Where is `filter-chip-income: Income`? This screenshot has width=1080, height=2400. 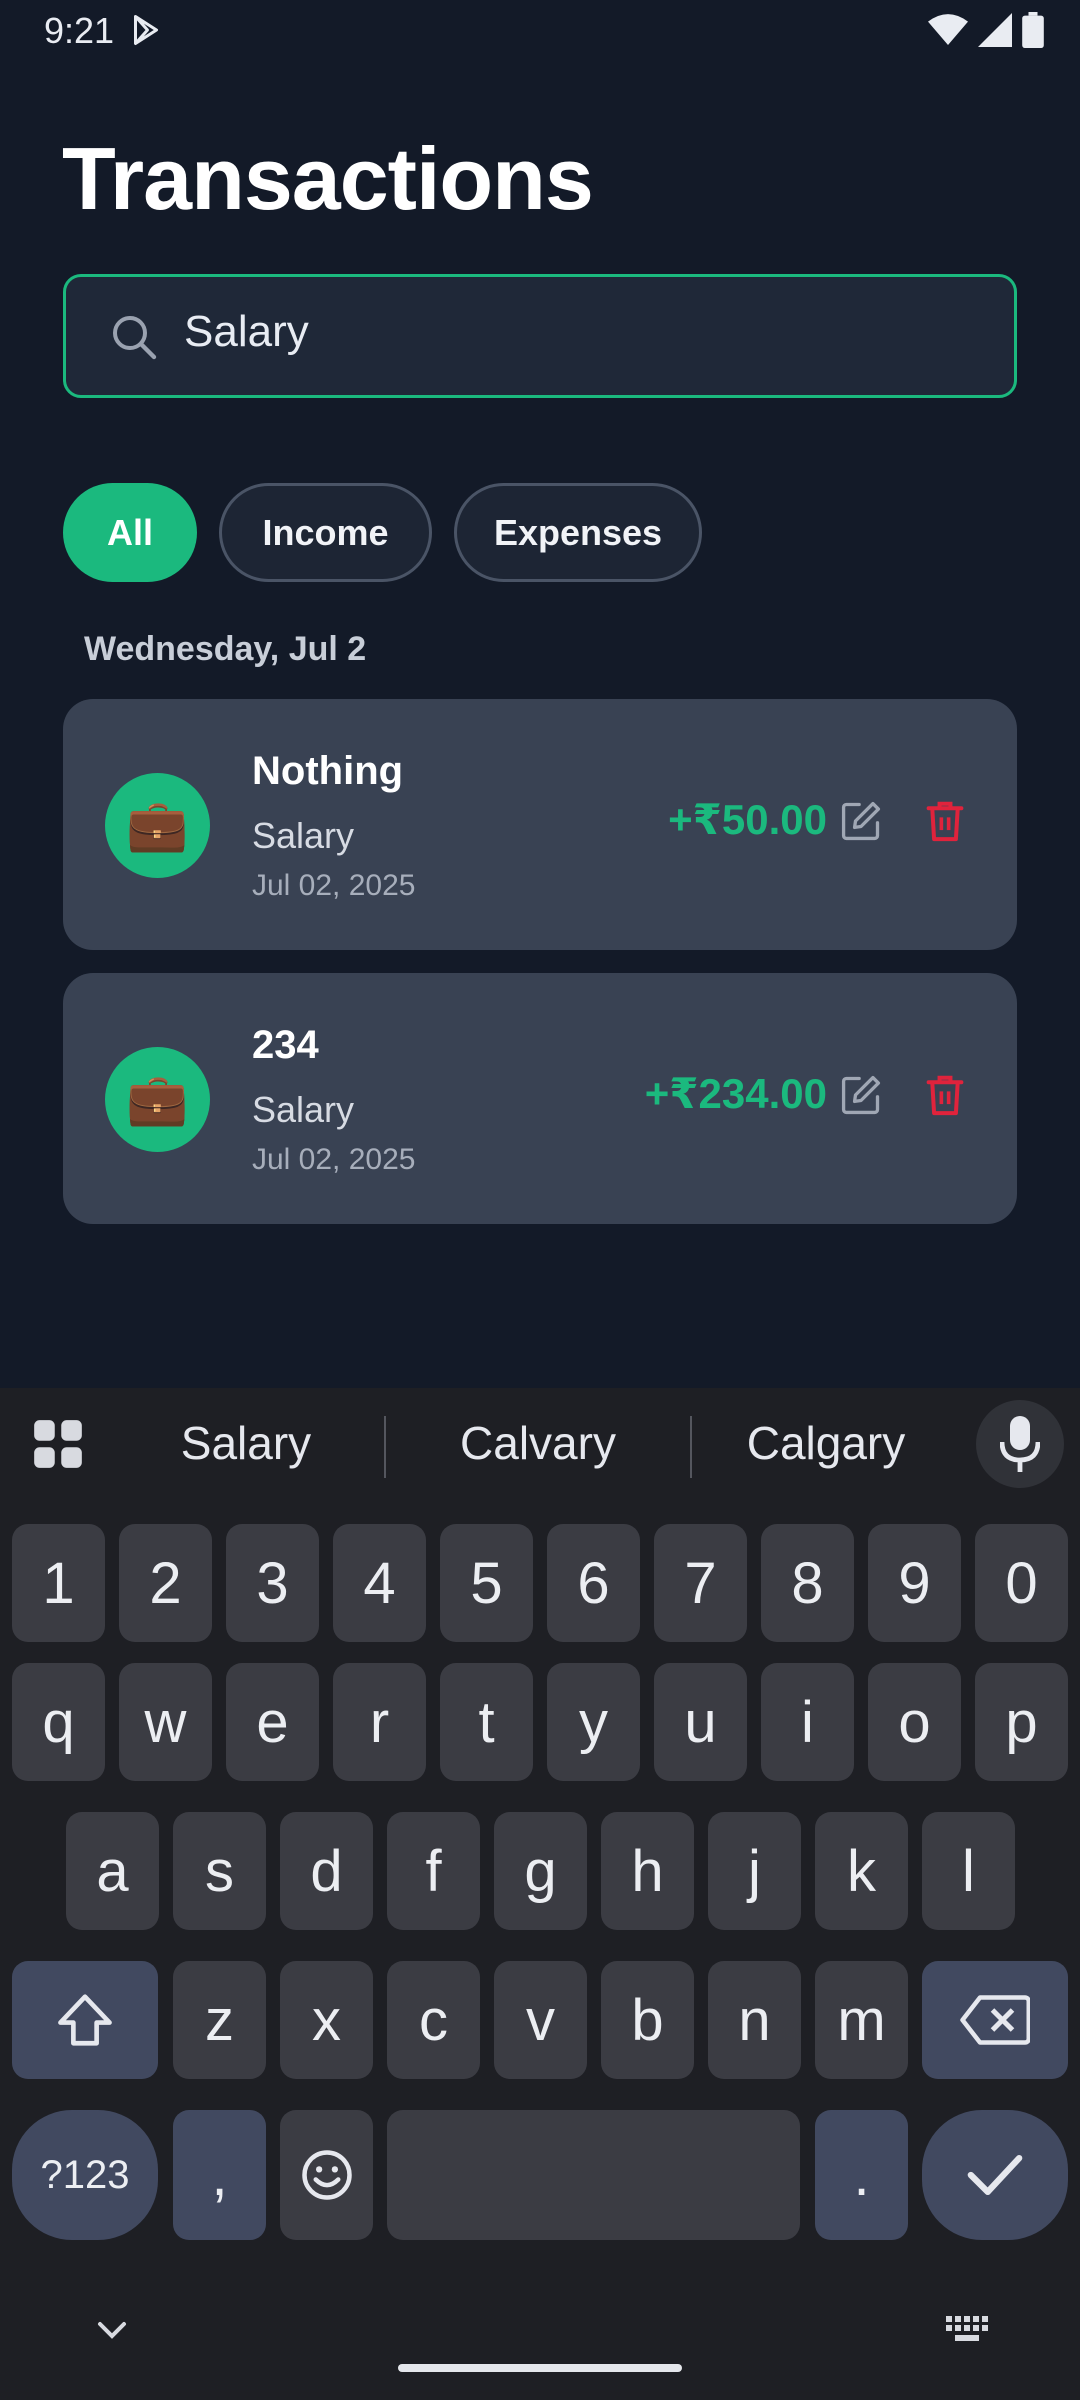 filter-chip-income: Income is located at coordinates (325, 532).